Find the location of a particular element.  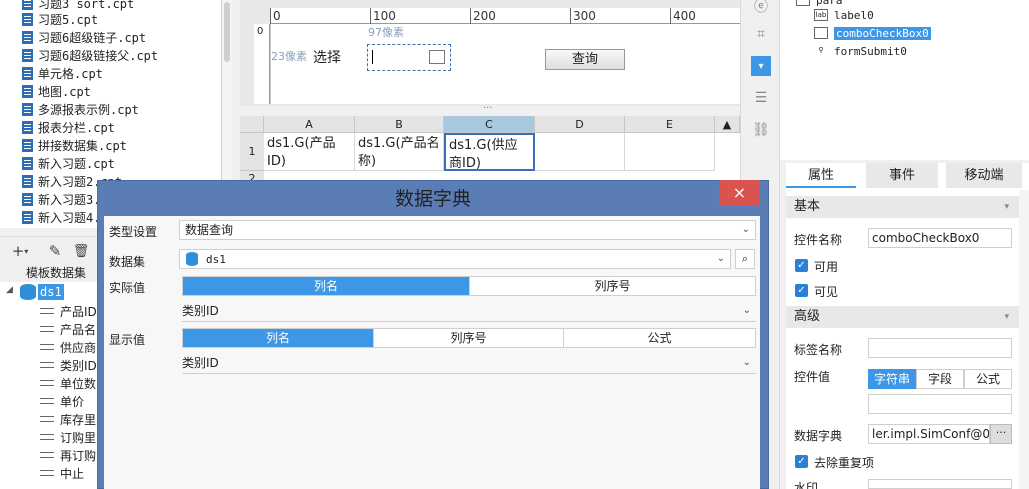

info-icon: ⓔ is located at coordinates (761, 8).